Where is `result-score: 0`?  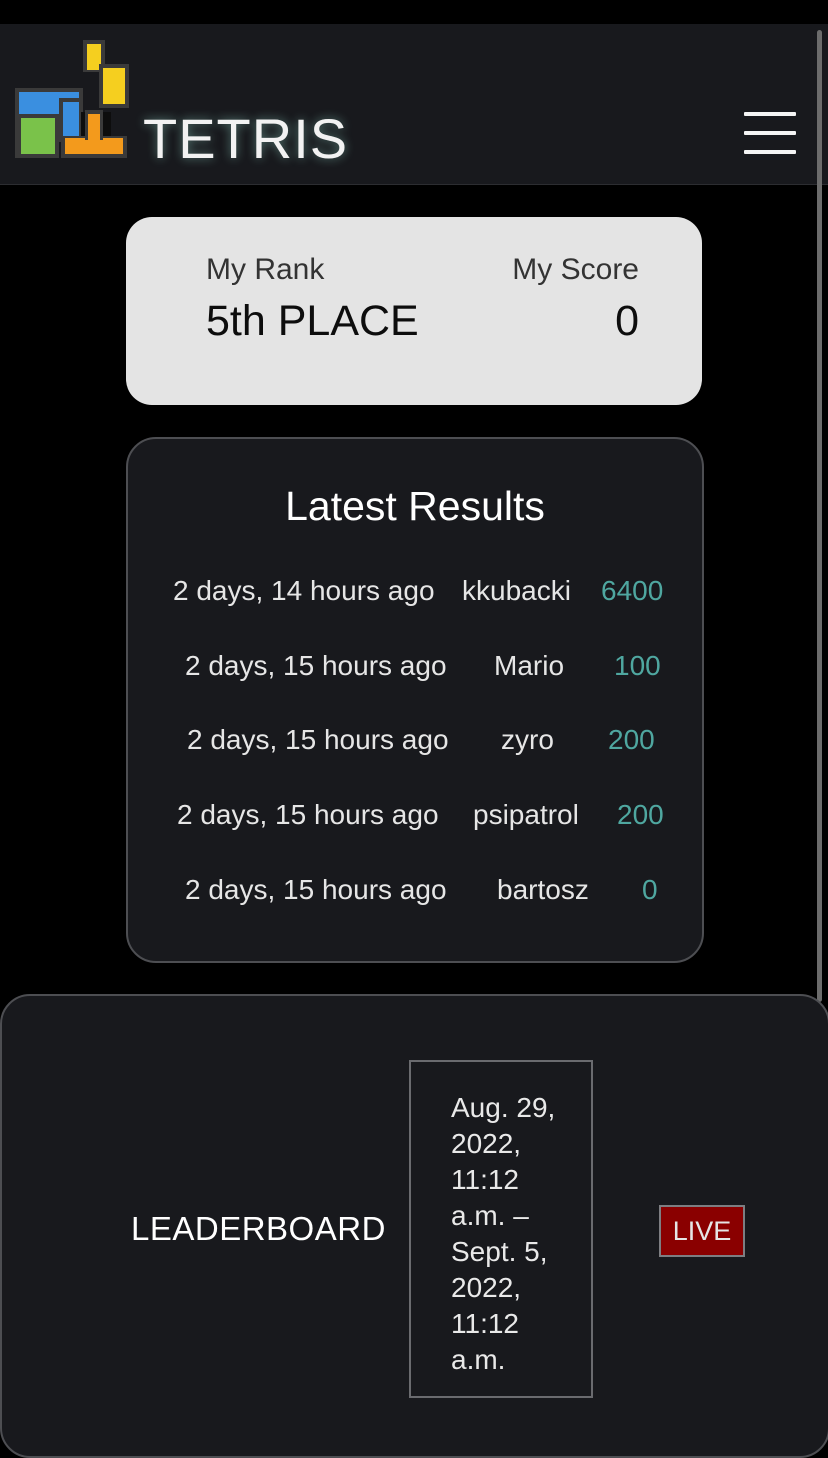
result-score: 0 is located at coordinates (650, 889).